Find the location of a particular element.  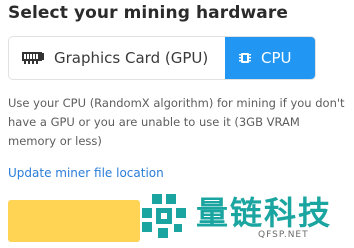

update-miner-location-link: Update miner file location is located at coordinates (86, 173).